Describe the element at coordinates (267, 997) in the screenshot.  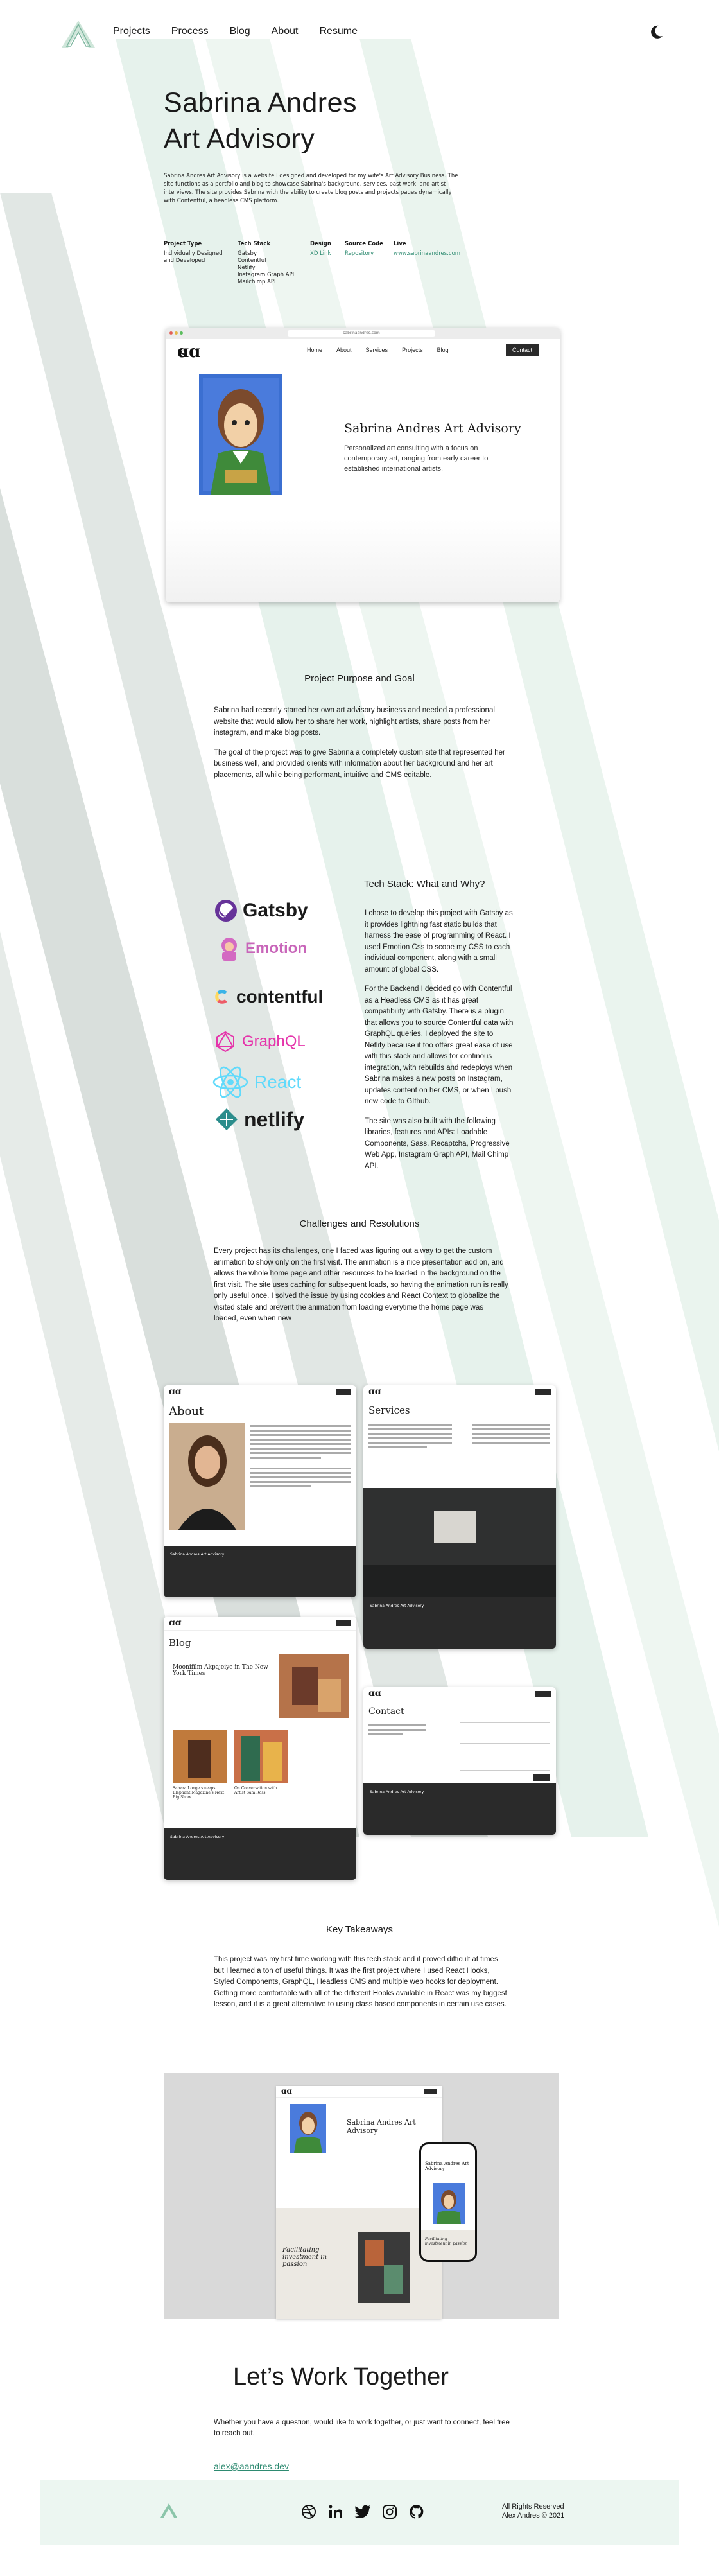
I see `contentful-logo: contentful` at that location.